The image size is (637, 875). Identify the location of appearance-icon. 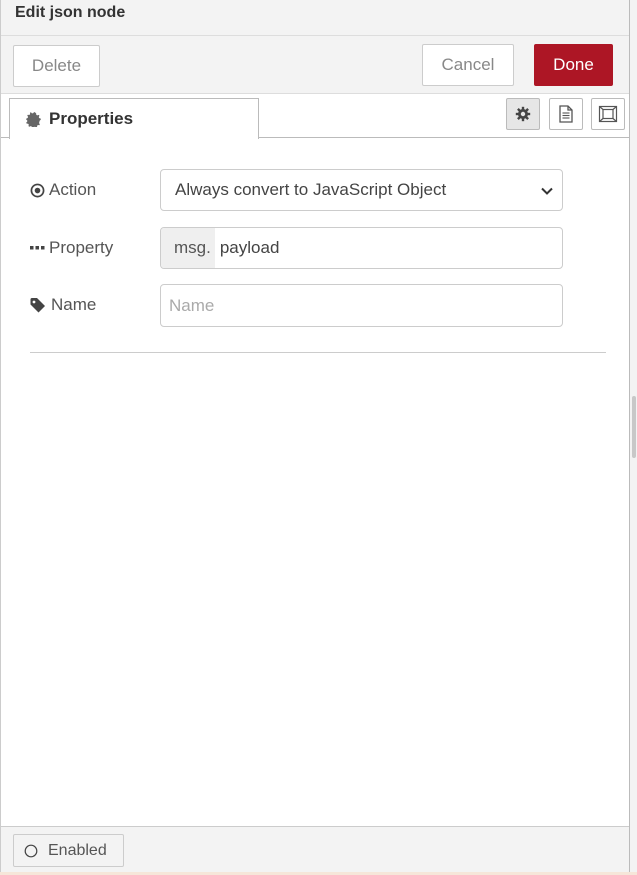
(608, 114).